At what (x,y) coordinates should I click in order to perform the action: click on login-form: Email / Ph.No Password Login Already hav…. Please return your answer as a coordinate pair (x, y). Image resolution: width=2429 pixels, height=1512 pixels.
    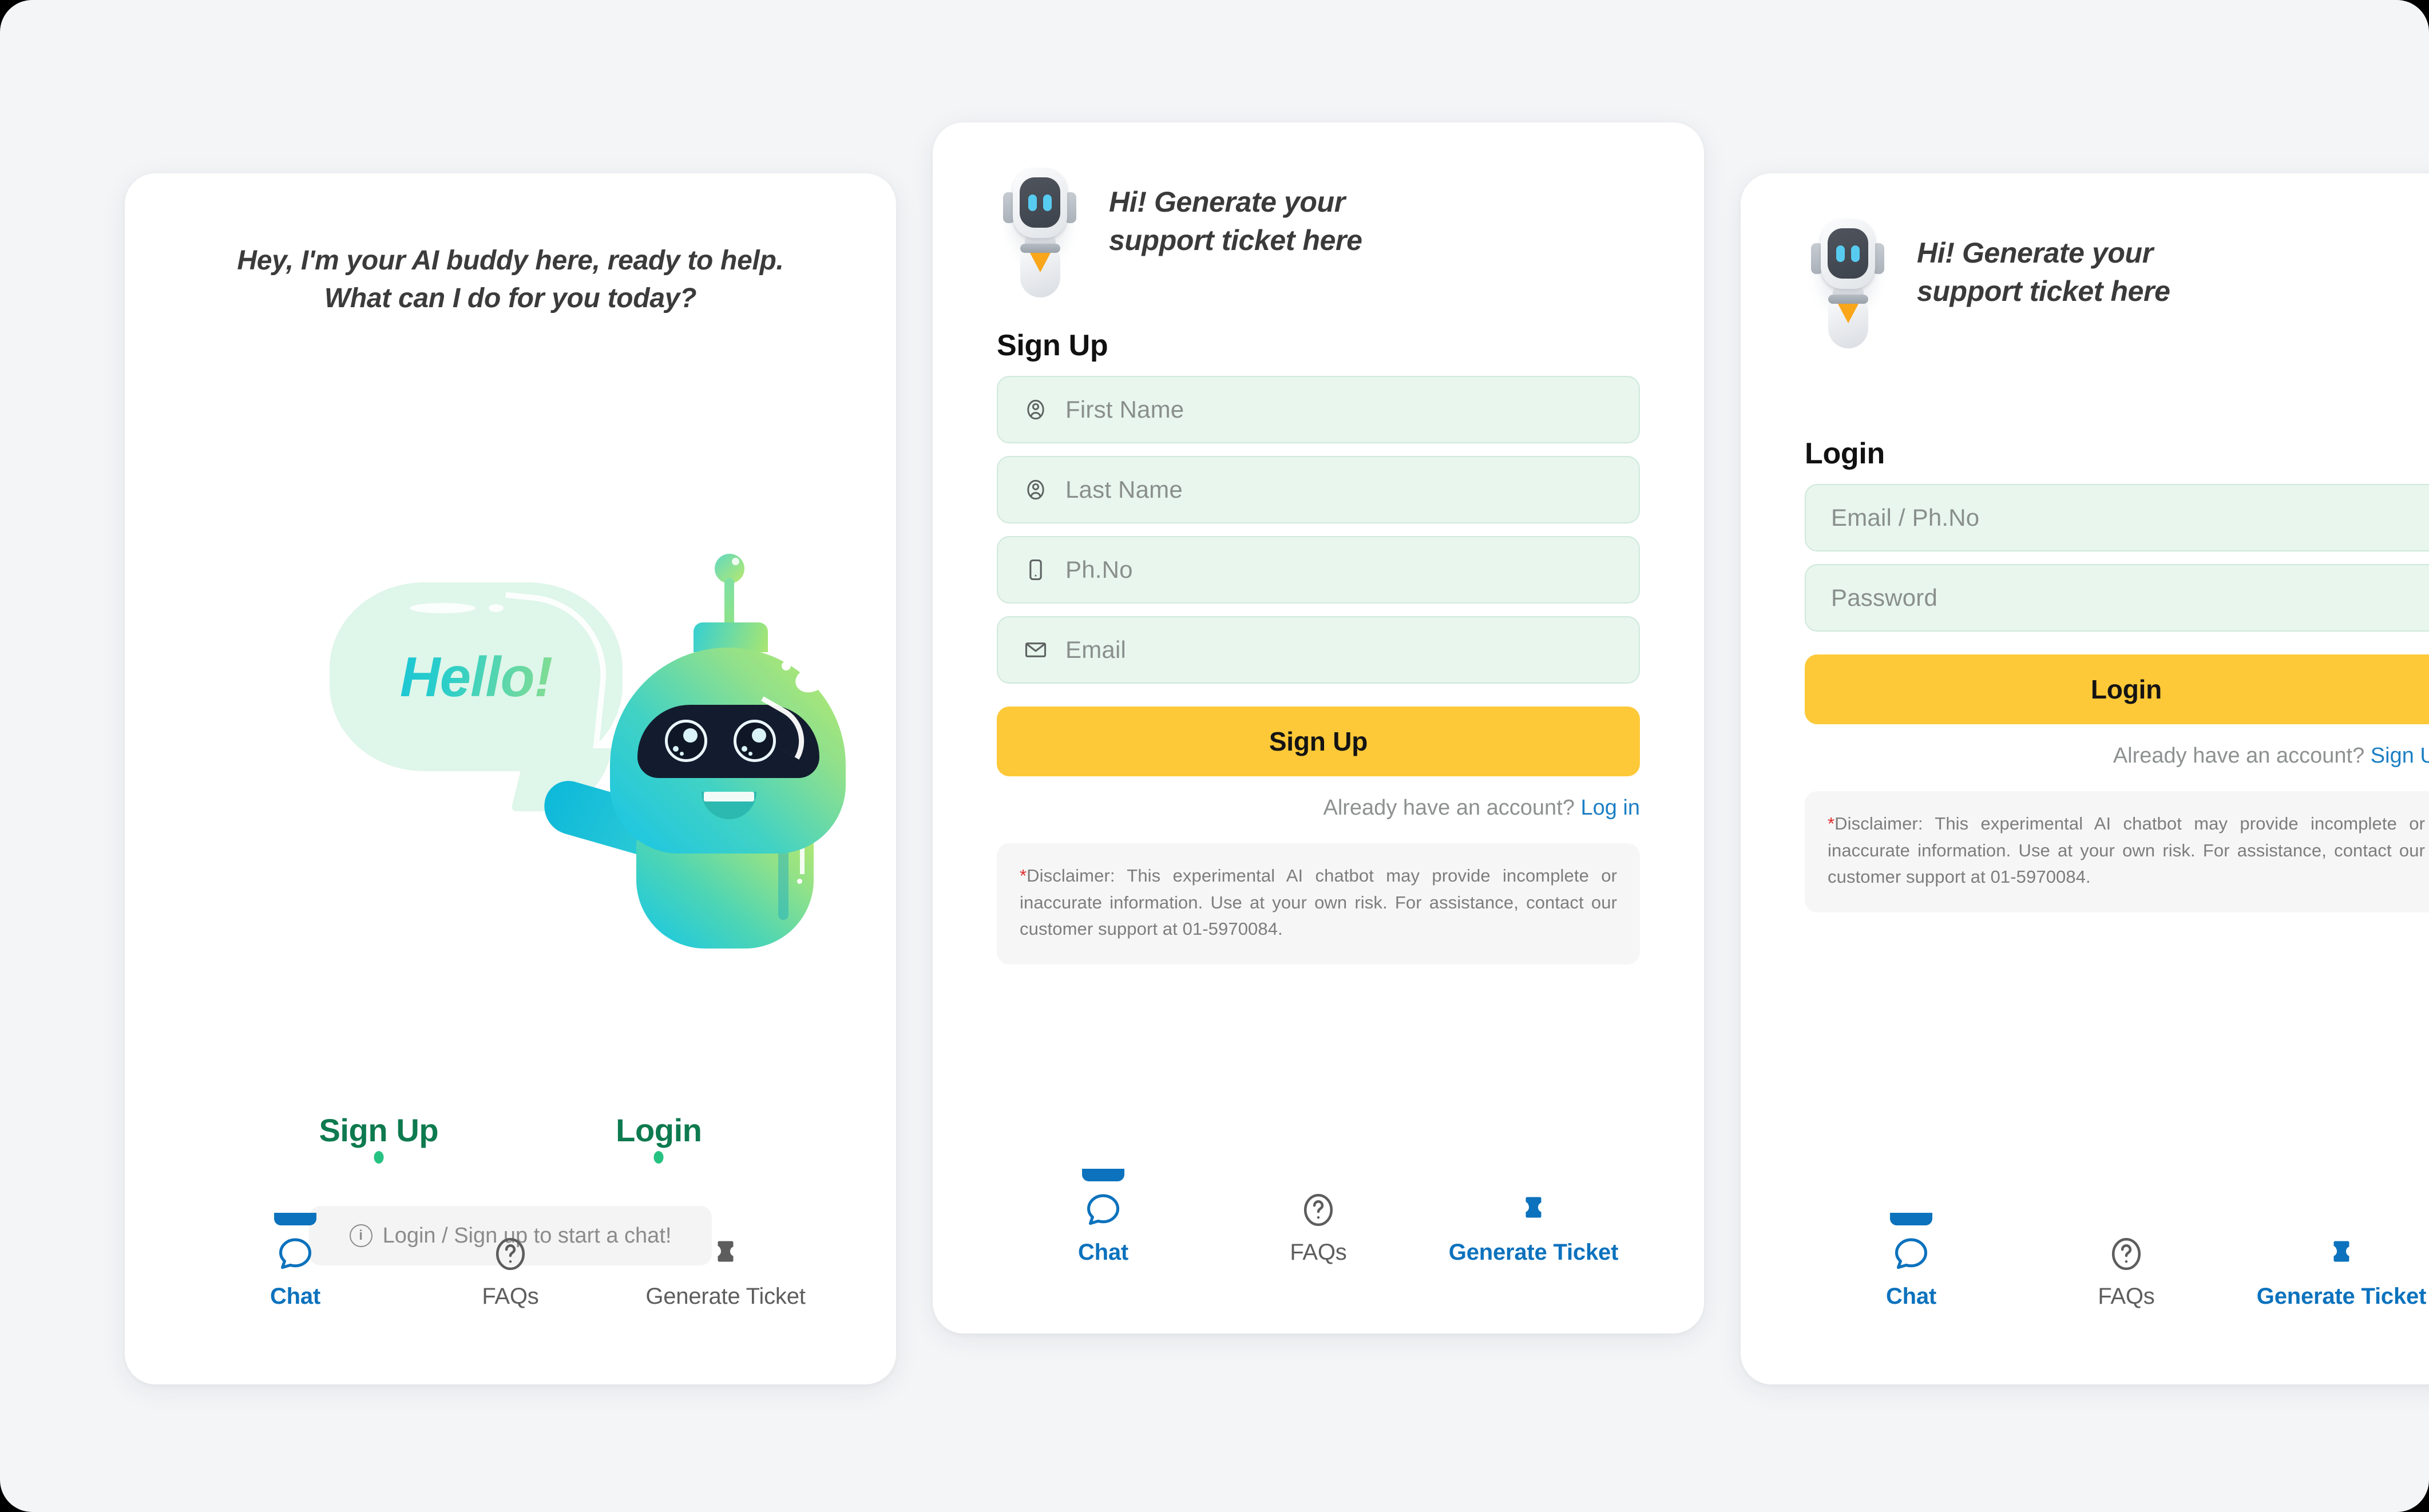
    Looking at the image, I should click on (2117, 698).